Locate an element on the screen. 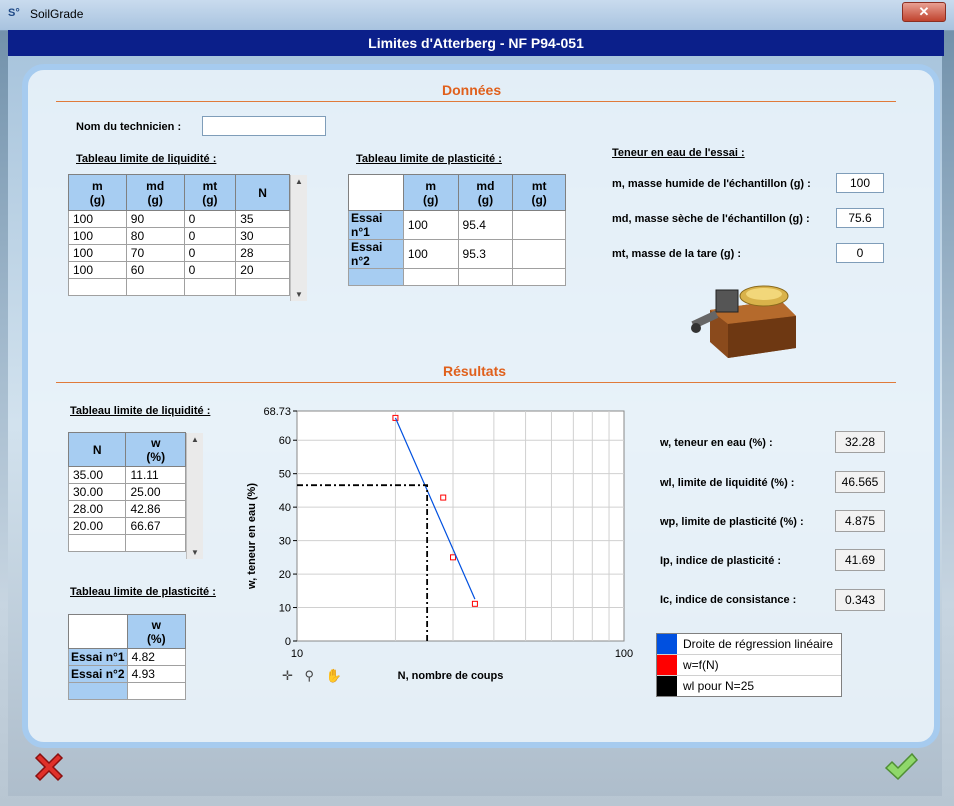 The image size is (954, 806). plasticity-results-table: w (%) Essai n°1 4.82 Essai n°2 4.93 is located at coordinates (127, 657).